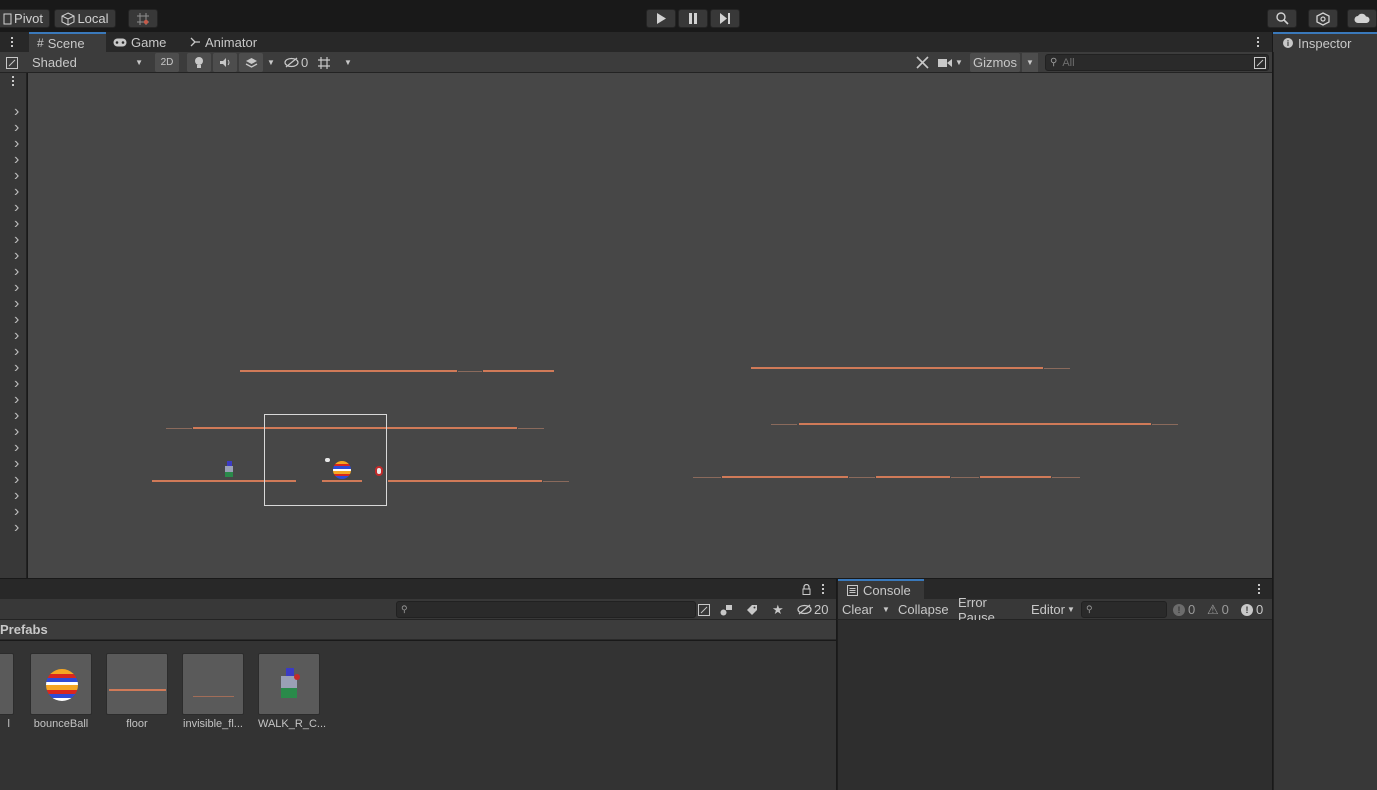 The height and width of the screenshot is (790, 1377). What do you see at coordinates (1054, 609) in the screenshot?
I see `editor-dropdown: Editor ▼` at bounding box center [1054, 609].